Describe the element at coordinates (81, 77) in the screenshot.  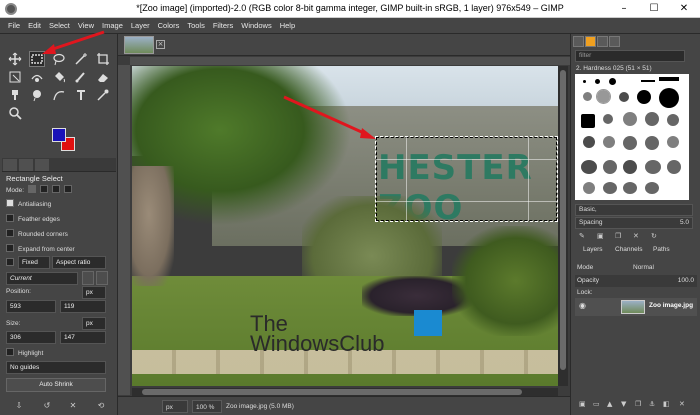
I see `paintbrush-tool-icon` at that location.